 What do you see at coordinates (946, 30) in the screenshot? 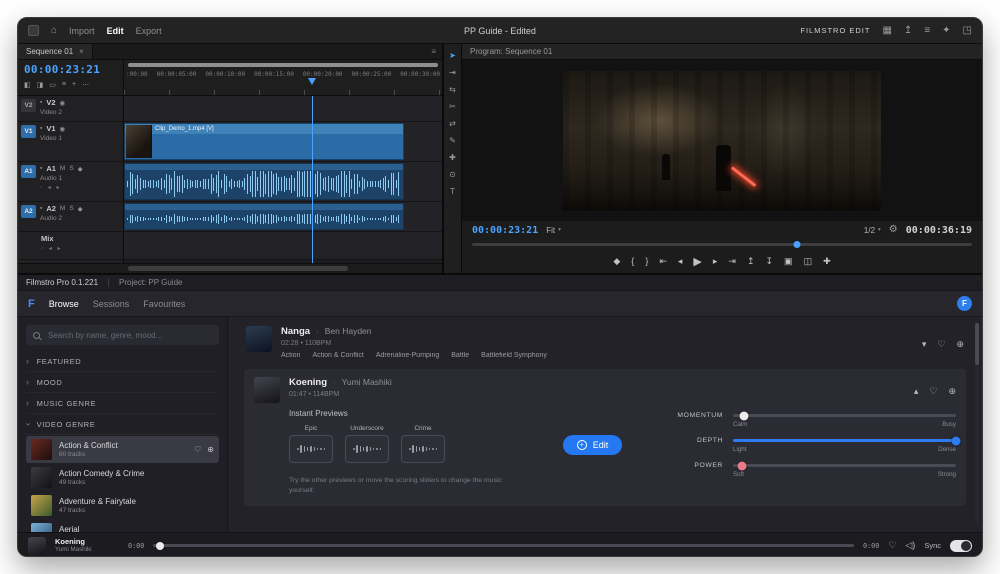
I see `search-icon: ✦` at bounding box center [946, 30].